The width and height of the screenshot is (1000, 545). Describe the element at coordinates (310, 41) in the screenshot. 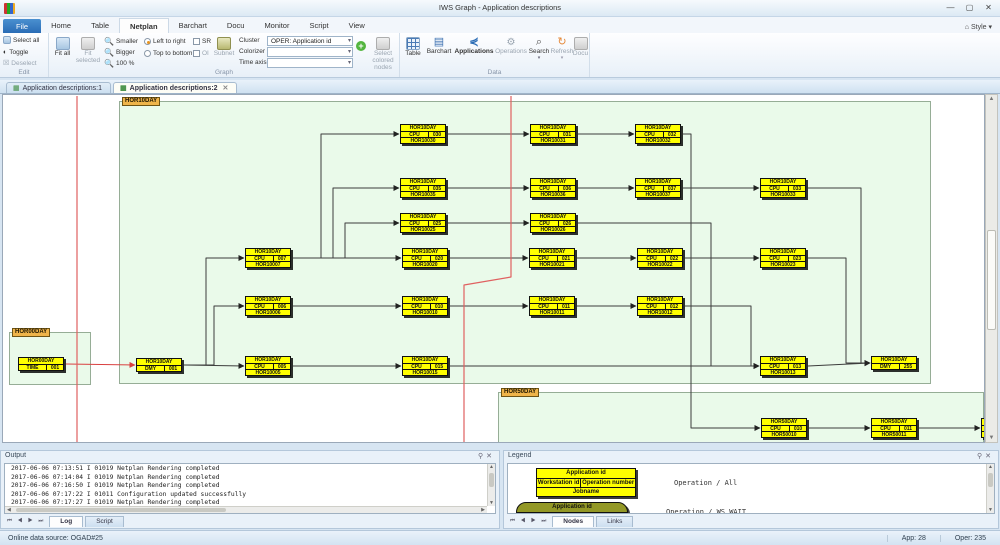

I see `cluster-dropdown: OPER: Application id` at that location.